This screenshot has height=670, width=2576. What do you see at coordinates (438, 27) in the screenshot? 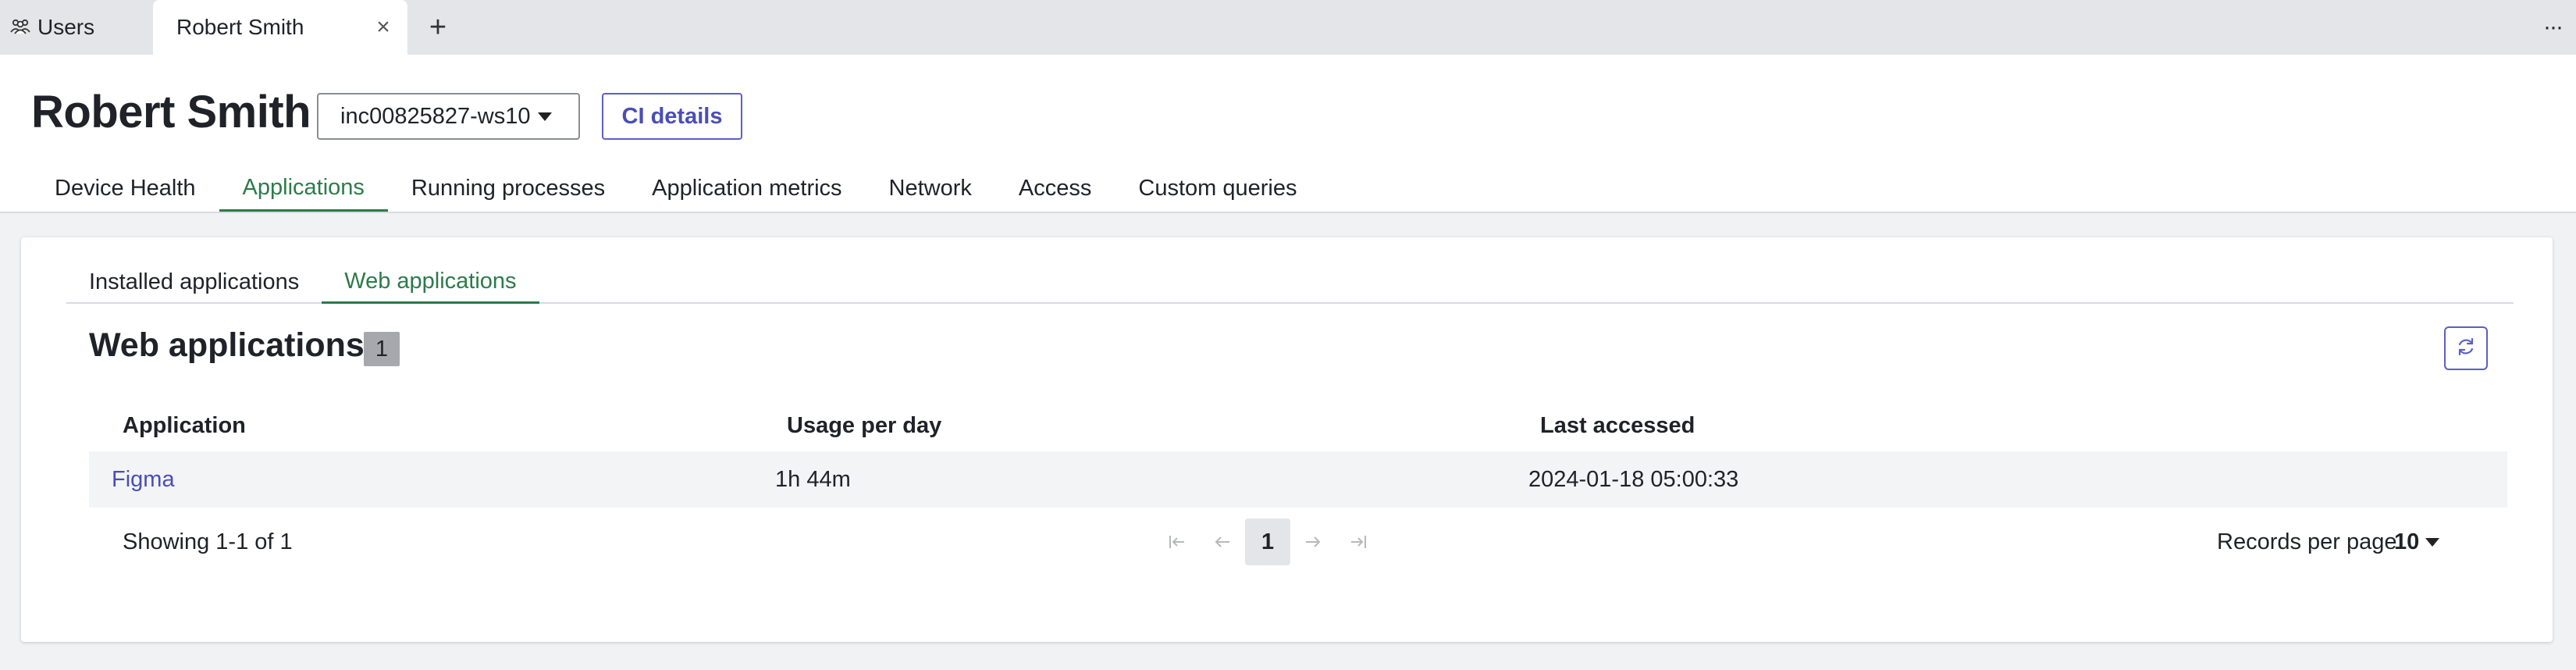
I see `plus-icon: +` at bounding box center [438, 27].